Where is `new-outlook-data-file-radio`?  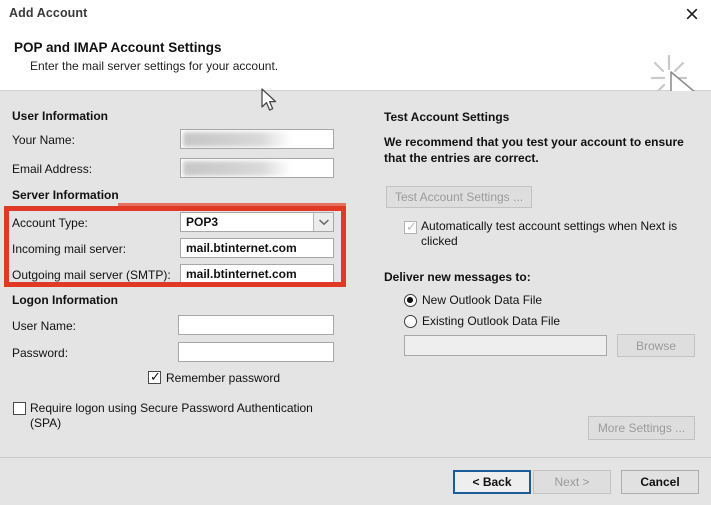
new-outlook-data-file-radio is located at coordinates (410, 300).